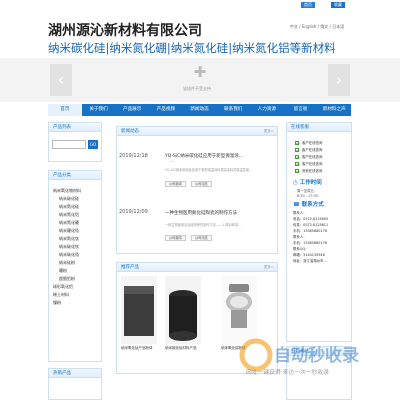 The image size is (400, 400). Describe the element at coordinates (319, 127) in the screenshot. I see `online-service-title: 在线客服` at that location.